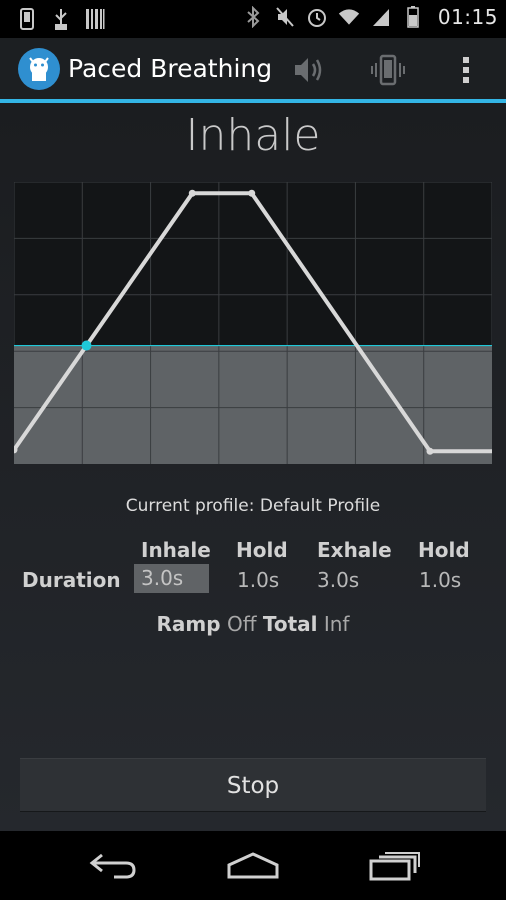 This screenshot has width=506, height=900. Describe the element at coordinates (39, 69) in the screenshot. I see `app-logo-icon` at that location.